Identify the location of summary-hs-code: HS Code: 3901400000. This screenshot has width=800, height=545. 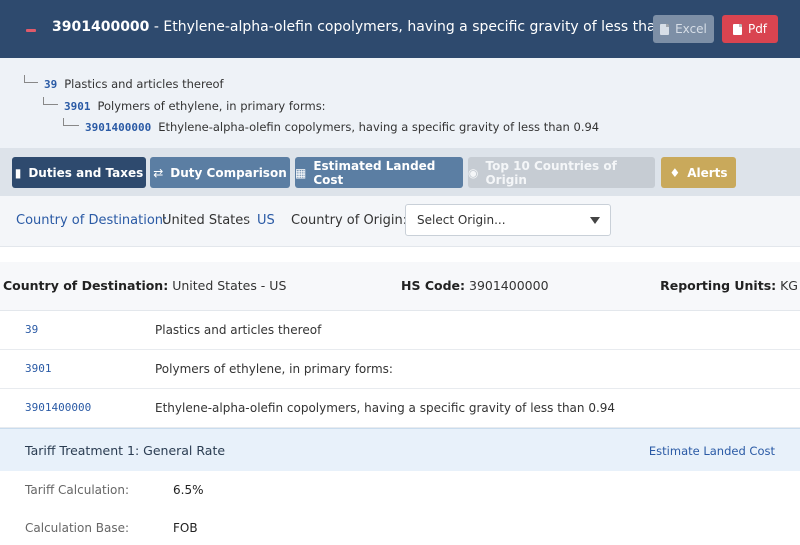
(475, 285).